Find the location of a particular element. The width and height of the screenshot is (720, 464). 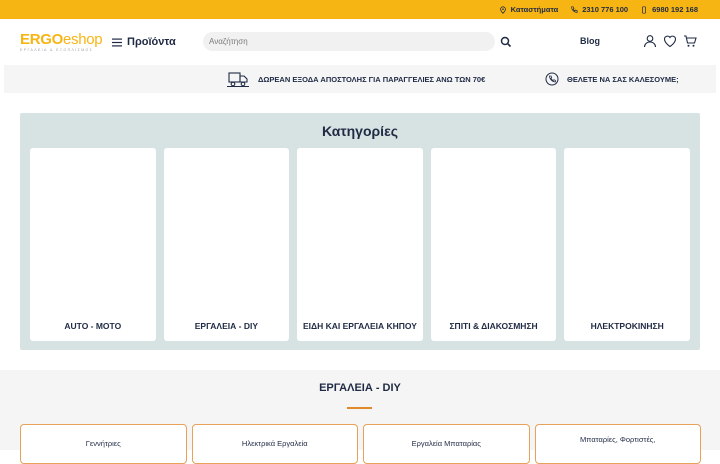

subcategory-label: Γεννήτριες is located at coordinates (103, 443).